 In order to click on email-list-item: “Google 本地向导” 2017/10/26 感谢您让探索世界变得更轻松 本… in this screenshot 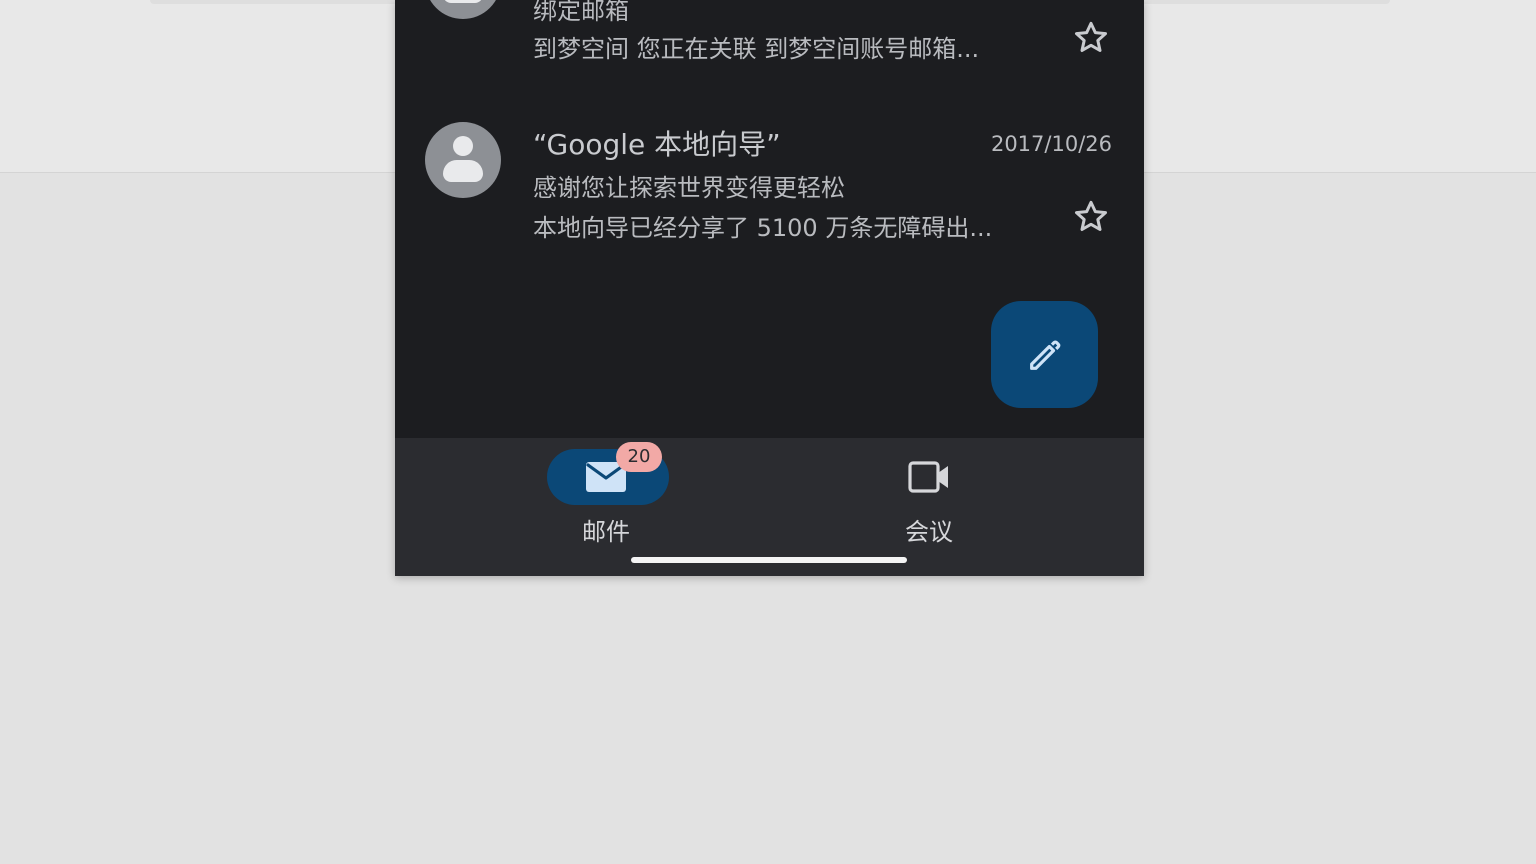, I will do `click(769, 180)`.